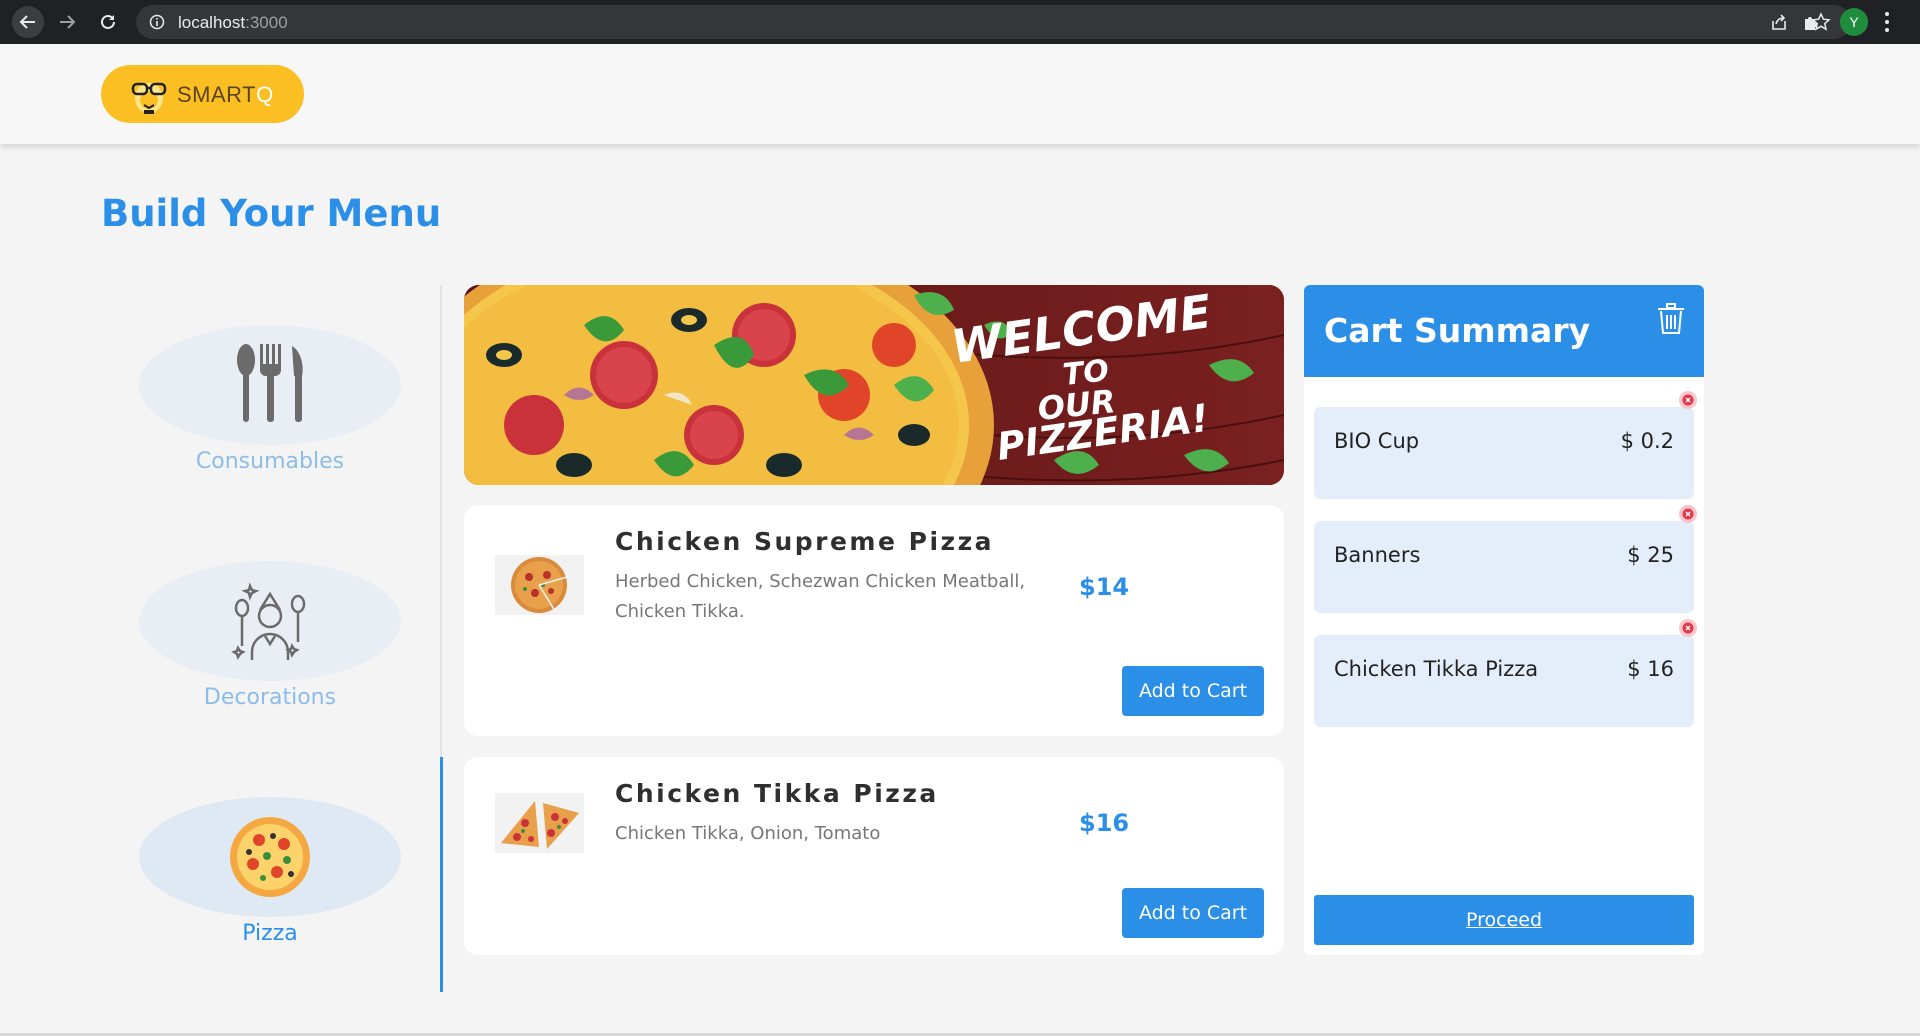  I want to click on cart-header: Cart Summary, so click(1504, 331).